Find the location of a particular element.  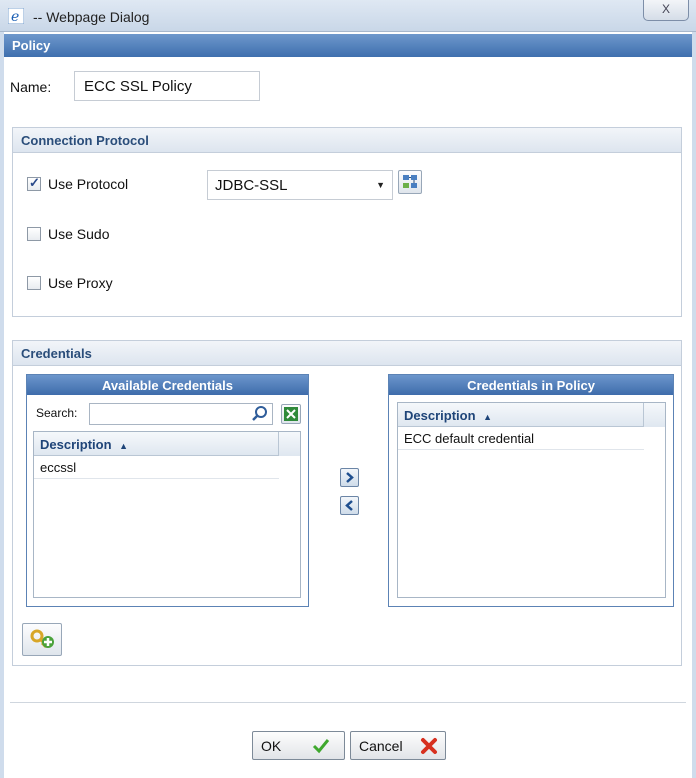

window-title: -- Webpage Dialog is located at coordinates (91, 17).